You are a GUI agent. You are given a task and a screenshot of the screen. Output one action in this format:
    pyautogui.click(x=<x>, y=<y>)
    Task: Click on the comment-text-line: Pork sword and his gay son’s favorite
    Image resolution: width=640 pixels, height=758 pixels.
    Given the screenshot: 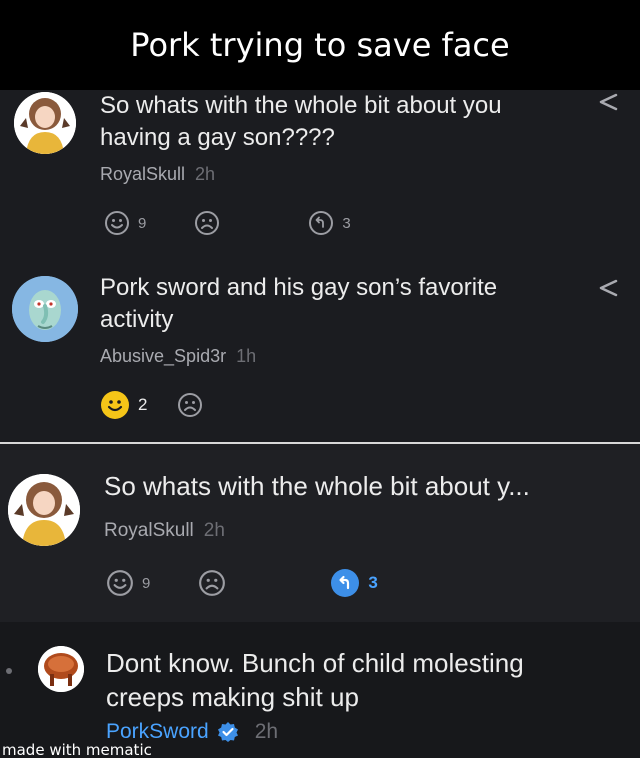 What is the action you would take?
    pyautogui.click(x=299, y=287)
    